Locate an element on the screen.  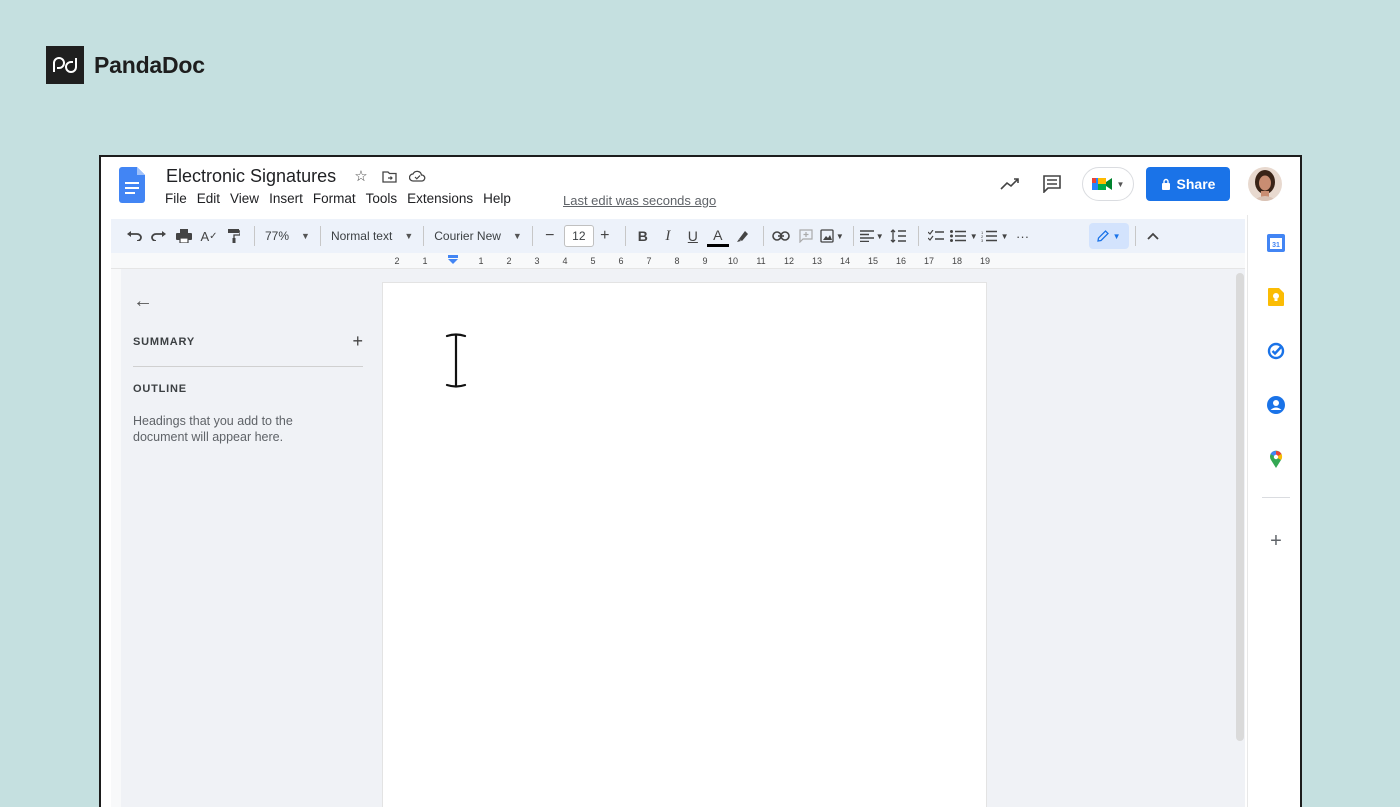
last-edit-link: Last edit was seconds ago is located at coordinates (639, 200).